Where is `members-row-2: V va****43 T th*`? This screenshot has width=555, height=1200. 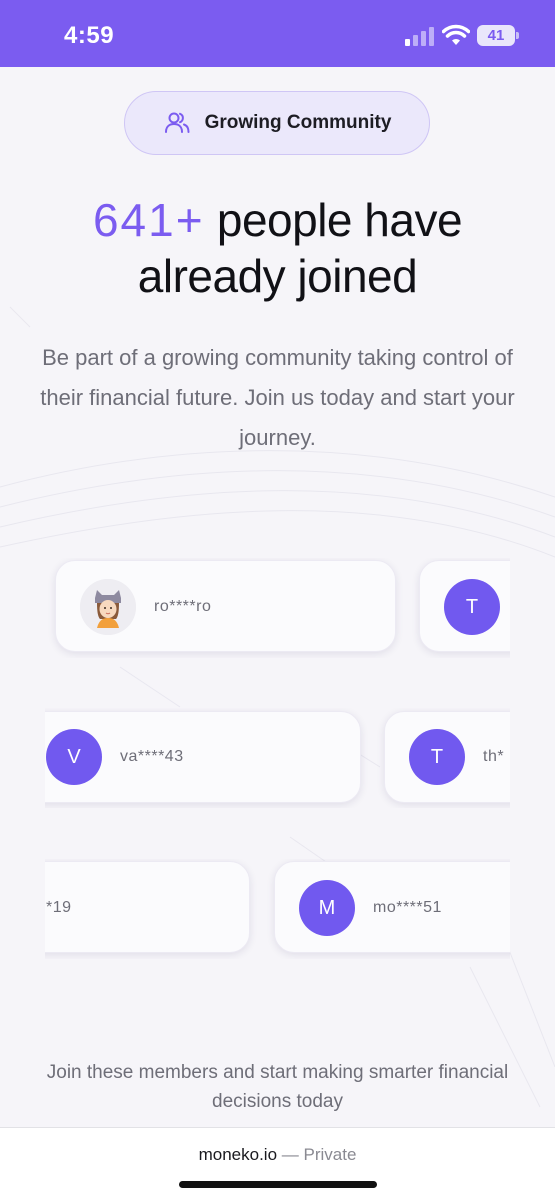
members-row-2: V va****43 T th* is located at coordinates (277, 758).